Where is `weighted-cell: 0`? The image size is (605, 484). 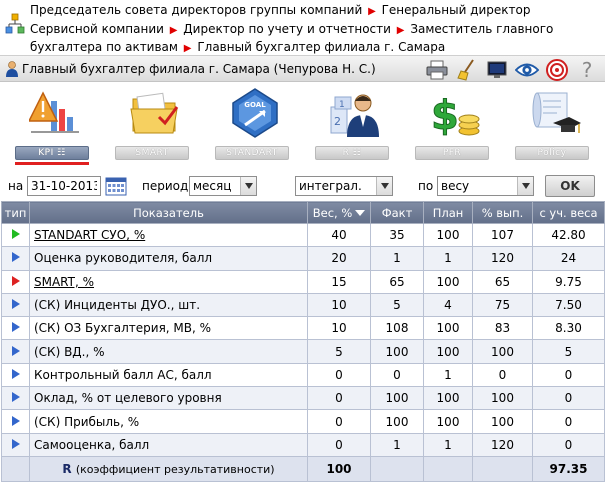
weighted-cell: 0 is located at coordinates (568, 398).